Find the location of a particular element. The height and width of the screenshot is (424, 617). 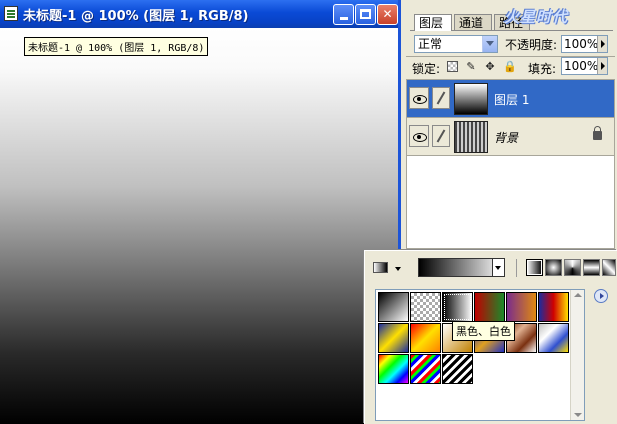

minimize-icon is located at coordinates (343, 18).